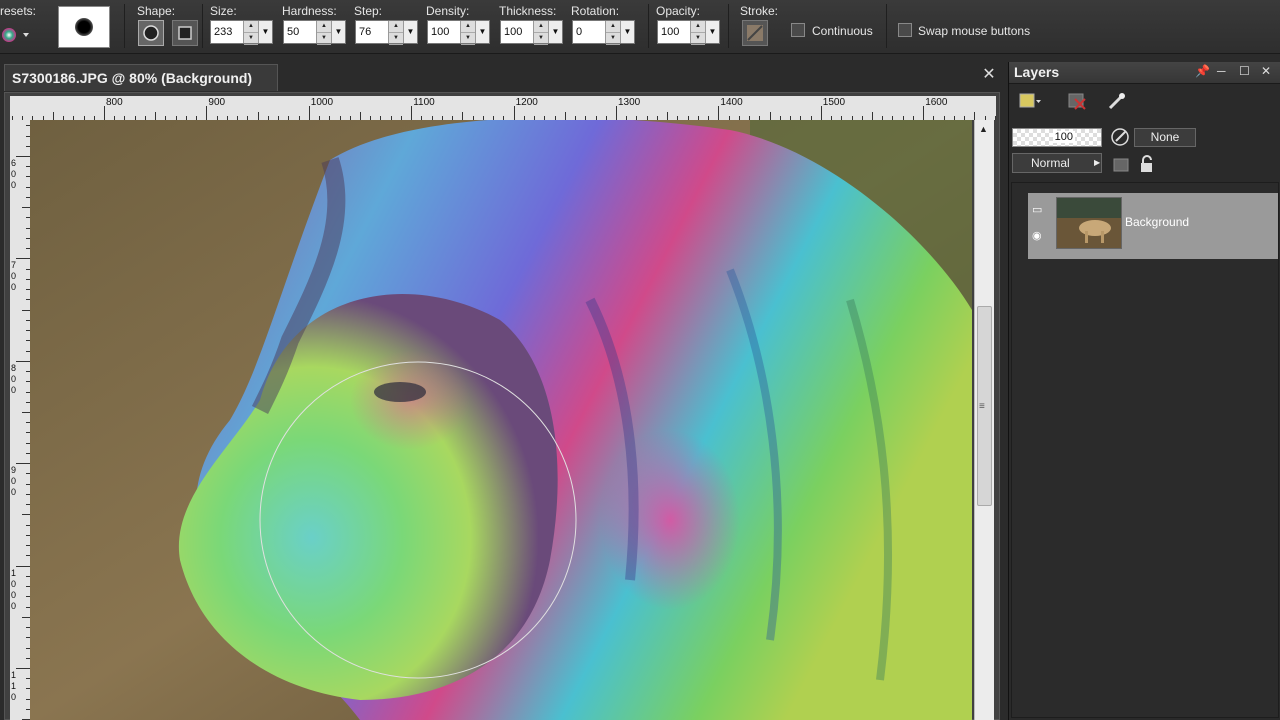 The width and height of the screenshot is (1280, 720). I want to click on toolbar-separator, so click(202, 26).